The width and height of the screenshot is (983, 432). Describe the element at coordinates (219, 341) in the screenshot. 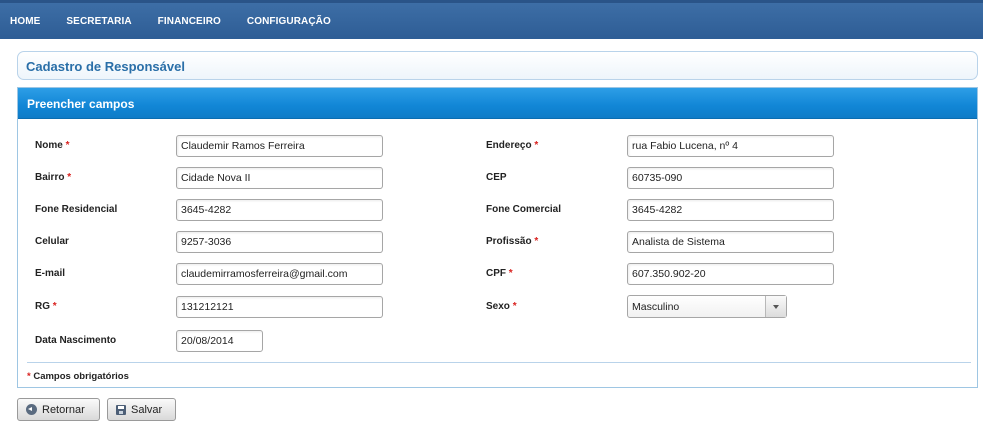

I see `data-nascimento-input: 20/08/2014` at that location.